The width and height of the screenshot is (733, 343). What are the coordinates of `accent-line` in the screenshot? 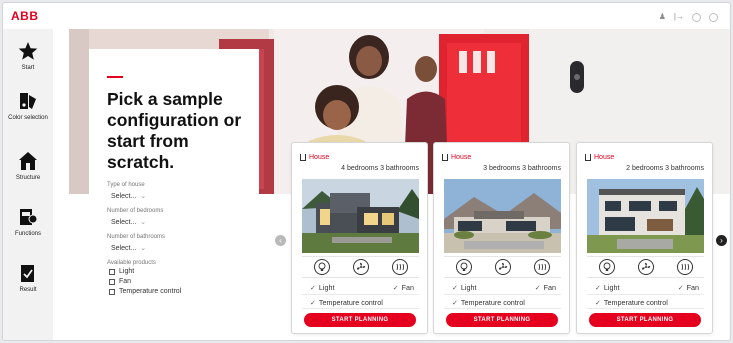 It's located at (115, 77).